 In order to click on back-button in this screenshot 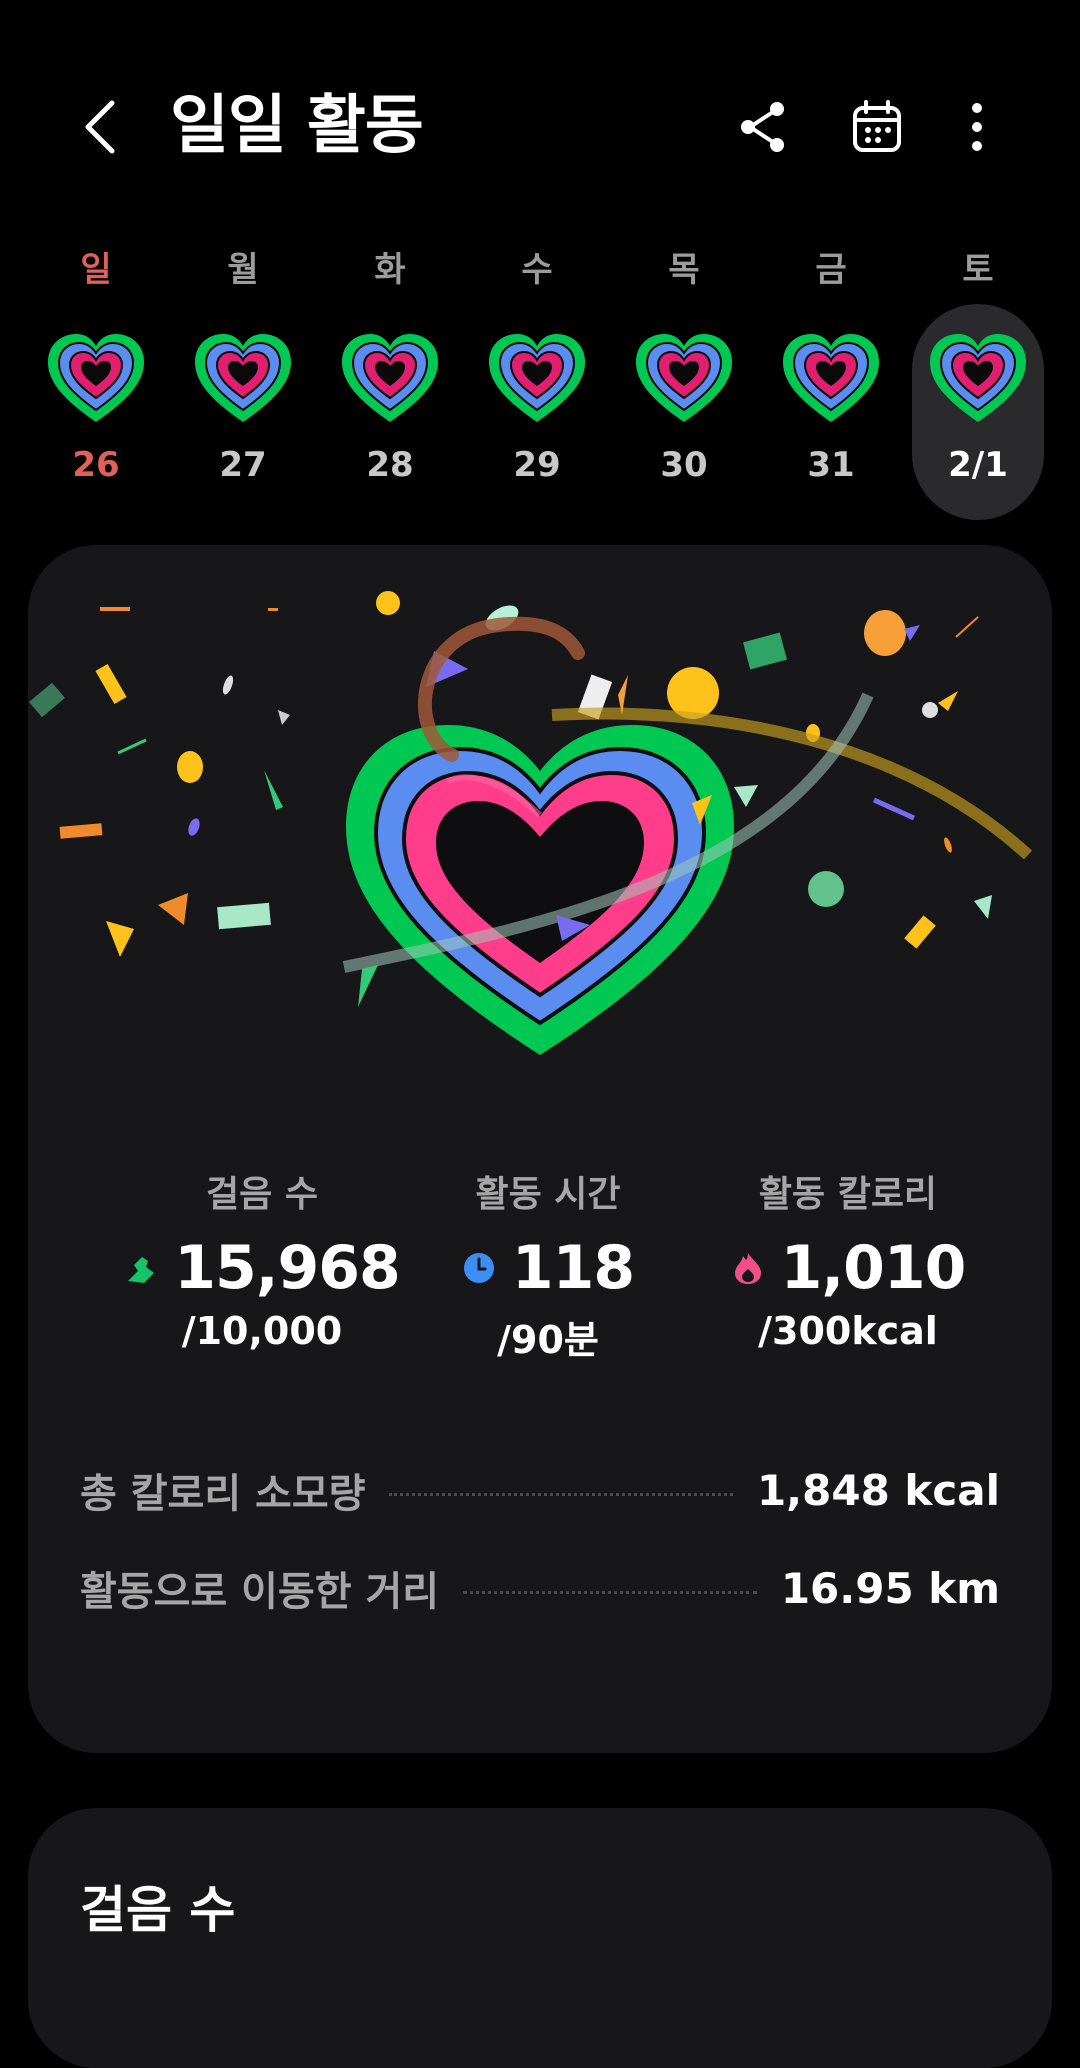, I will do `click(100, 127)`.